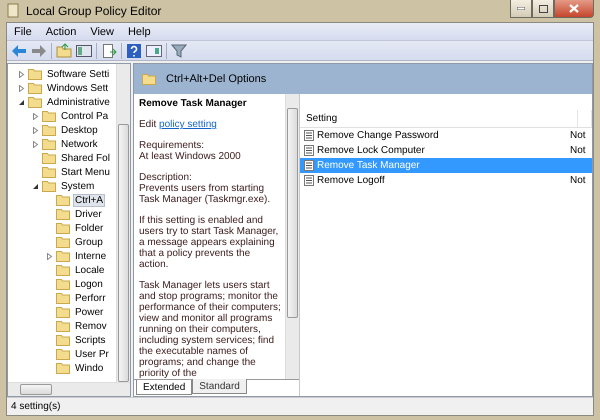 This screenshot has width=600, height=420. Describe the element at coordinates (439, 118) in the screenshot. I see `column-header: Setting` at that location.